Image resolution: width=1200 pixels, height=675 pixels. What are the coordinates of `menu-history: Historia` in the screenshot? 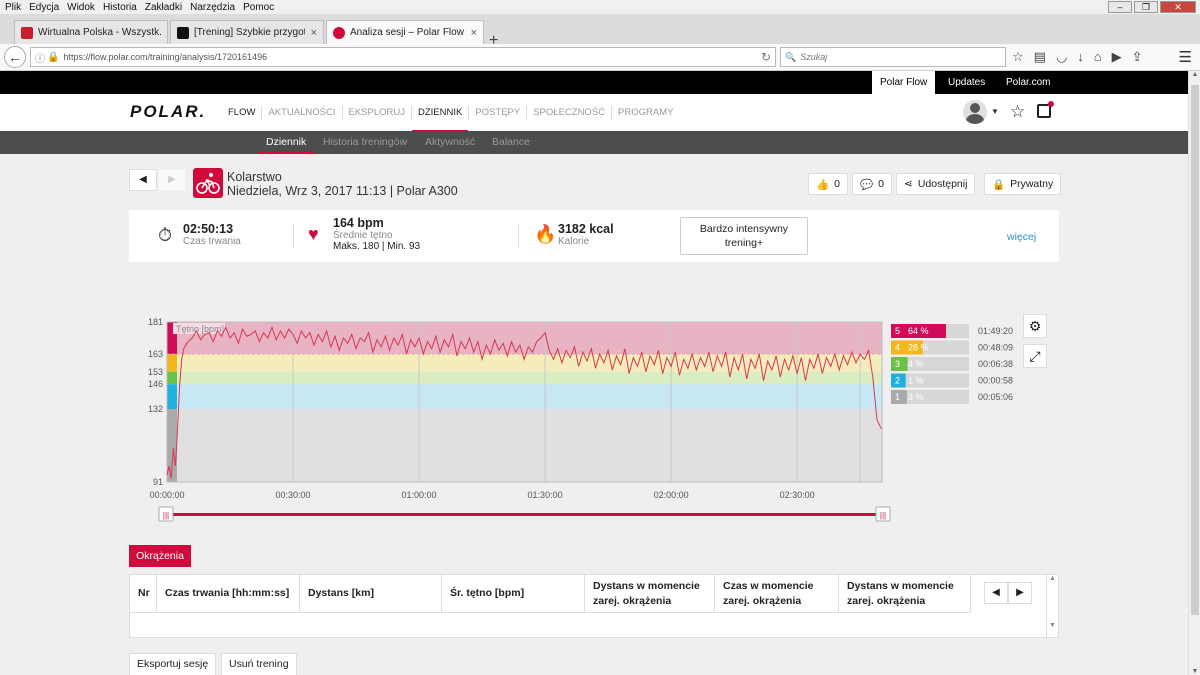 It's located at (120, 7).